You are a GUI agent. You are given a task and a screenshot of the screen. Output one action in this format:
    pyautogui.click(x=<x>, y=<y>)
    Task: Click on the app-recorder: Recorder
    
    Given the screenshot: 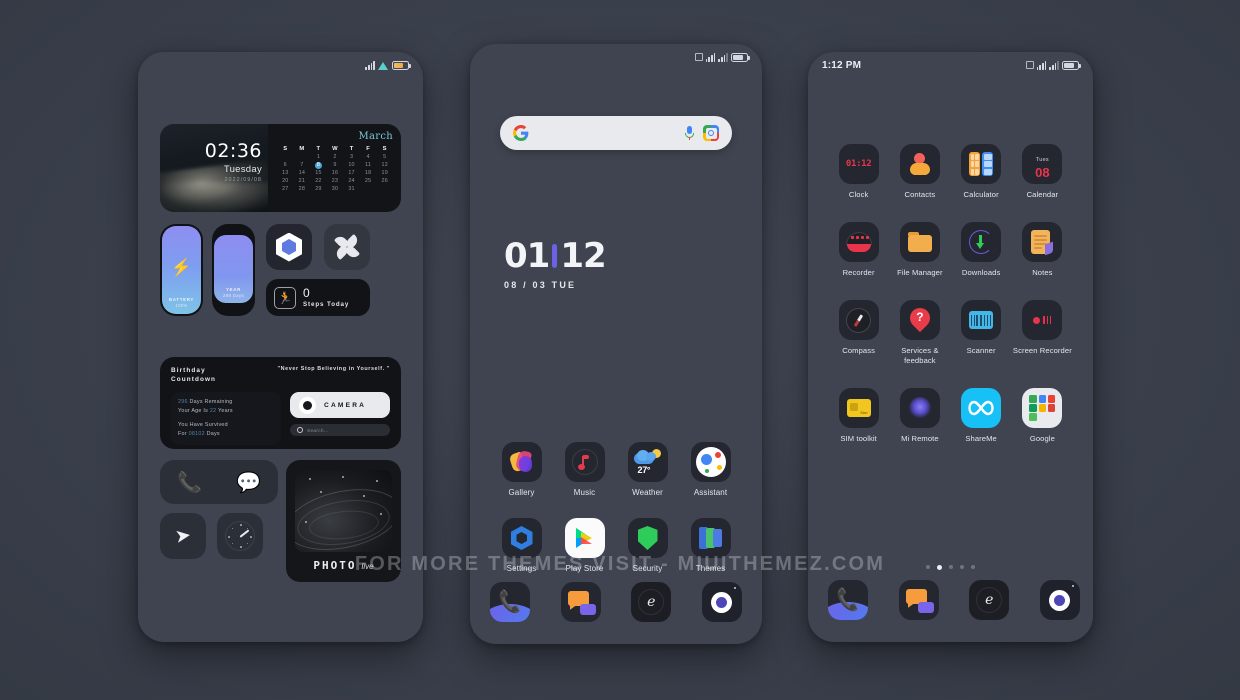 What is the action you would take?
    pyautogui.click(x=858, y=250)
    